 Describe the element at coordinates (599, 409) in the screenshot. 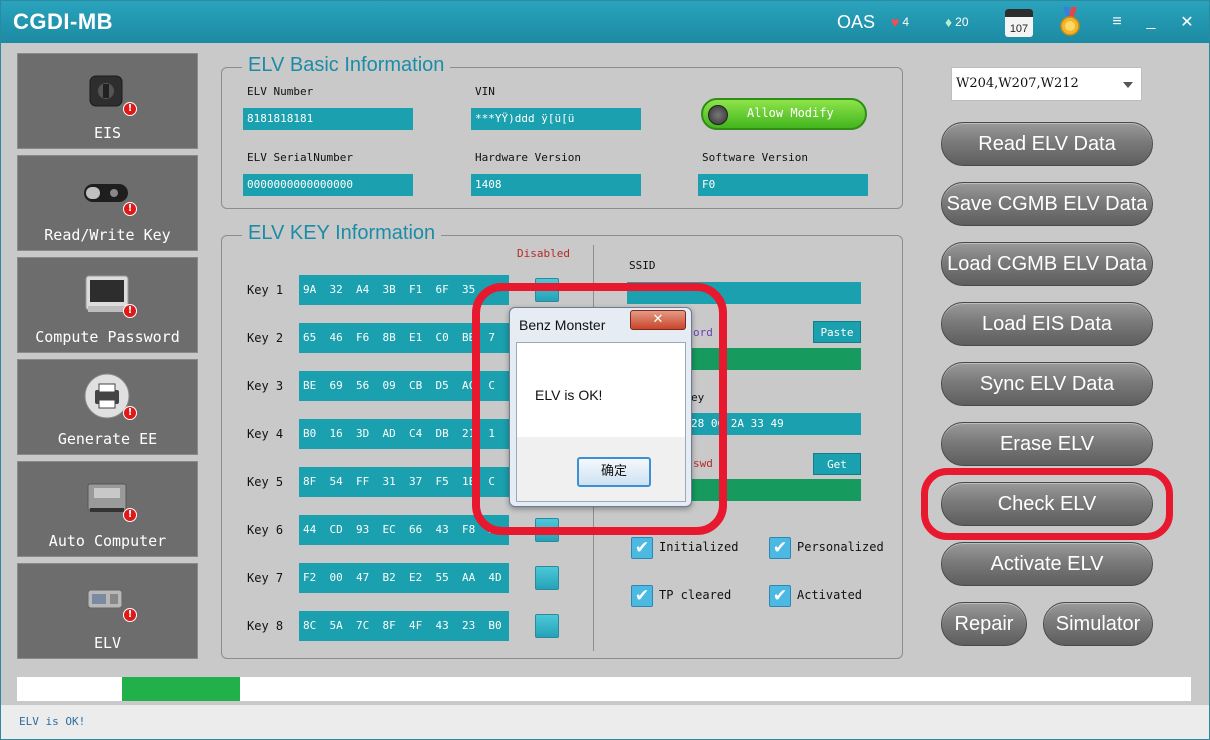

I see `dialog-highlight` at that location.